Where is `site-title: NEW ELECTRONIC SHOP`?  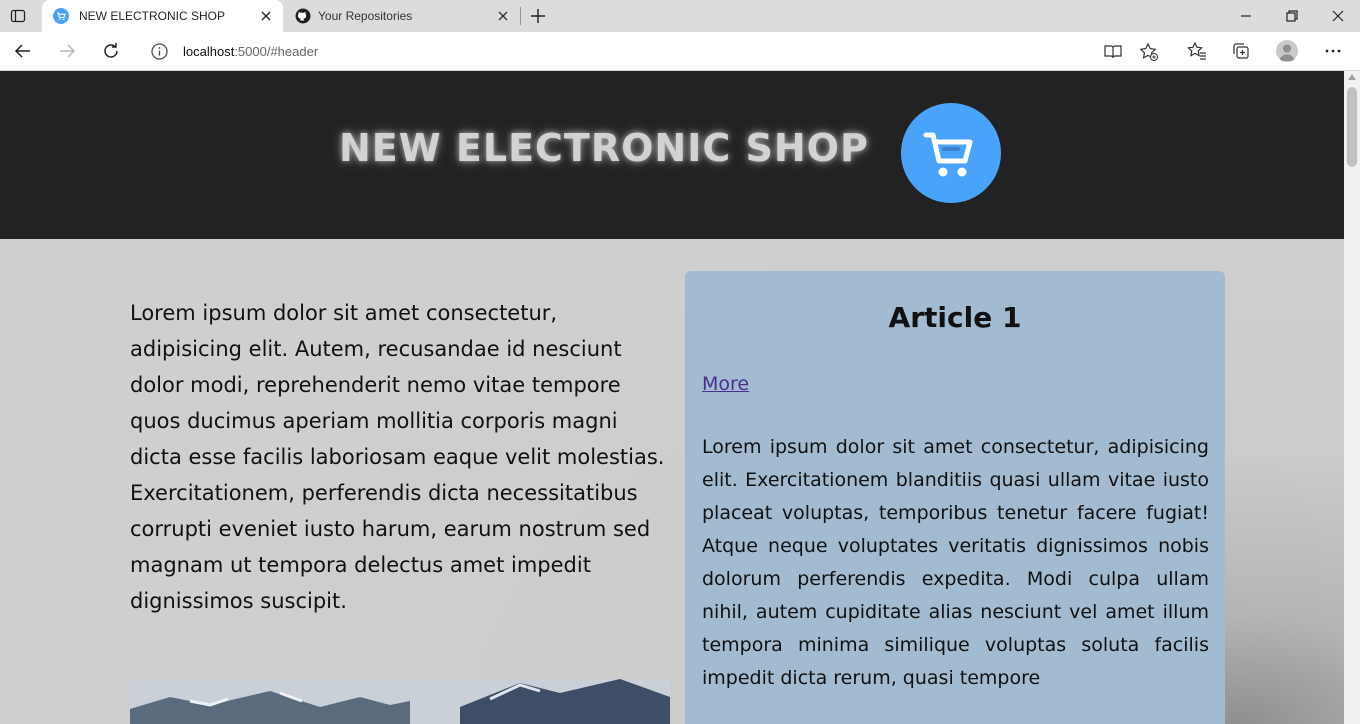 site-title: NEW ELECTRONIC SHOP is located at coordinates (604, 148).